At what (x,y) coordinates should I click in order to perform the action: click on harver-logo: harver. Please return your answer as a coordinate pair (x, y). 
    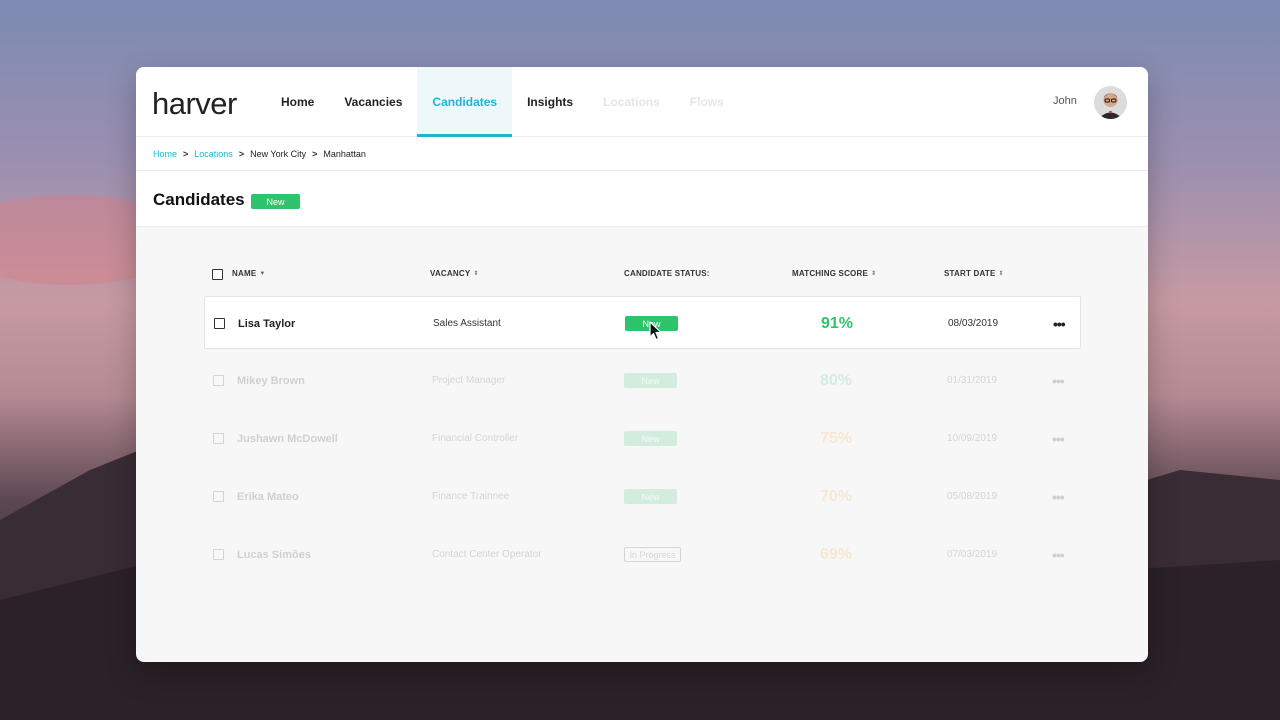
    Looking at the image, I should click on (194, 104).